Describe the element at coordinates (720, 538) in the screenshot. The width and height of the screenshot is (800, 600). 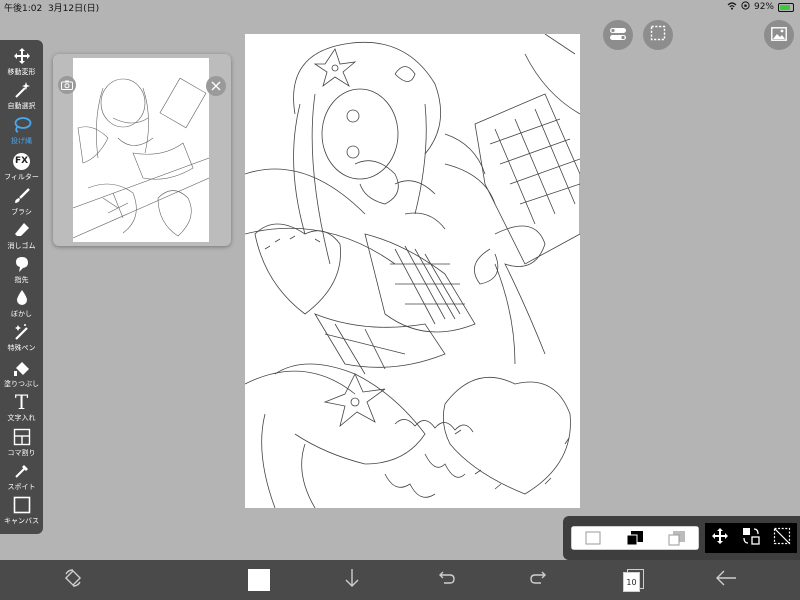
I see `move-selection-icon` at that location.